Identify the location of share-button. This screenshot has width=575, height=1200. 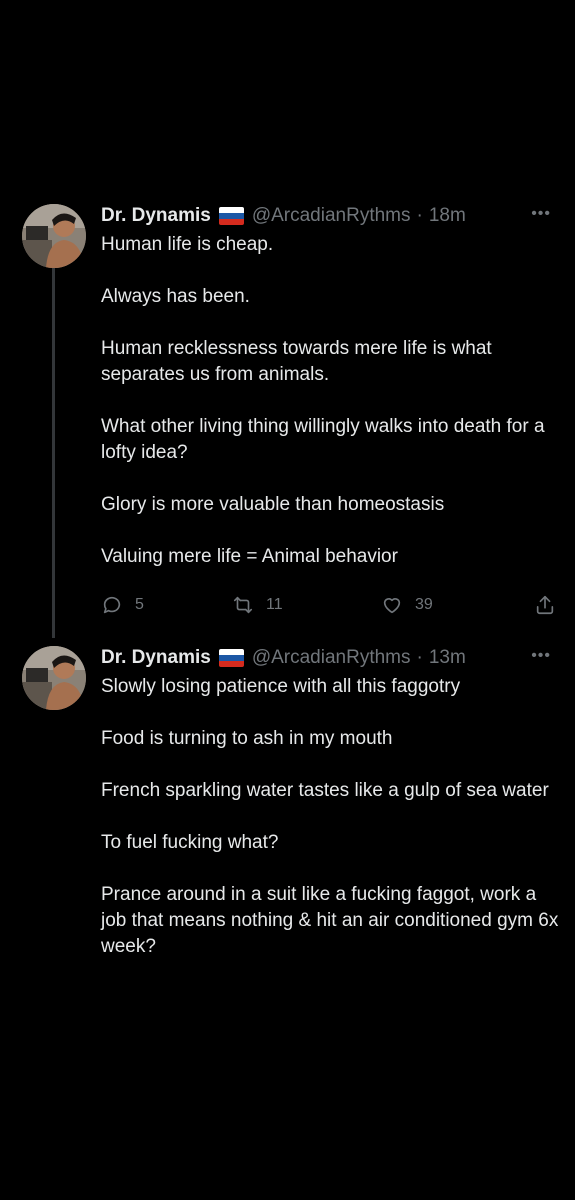
(545, 605).